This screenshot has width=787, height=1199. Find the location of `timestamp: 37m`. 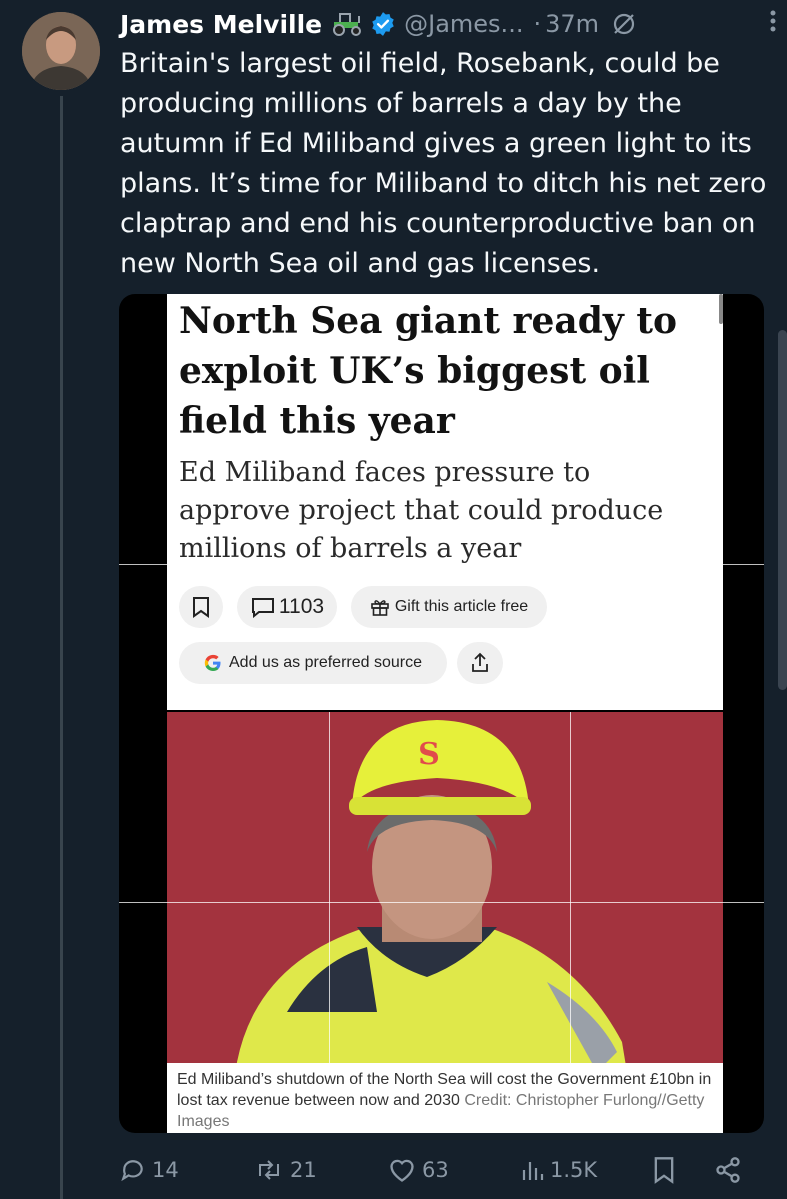

timestamp: 37m is located at coordinates (572, 24).